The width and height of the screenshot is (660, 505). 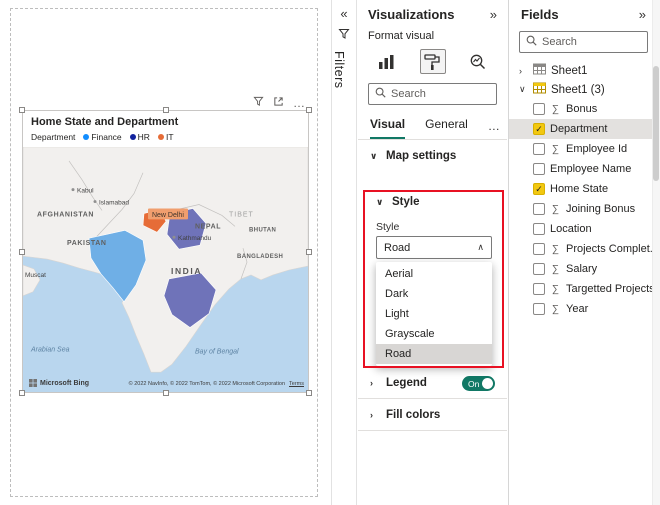 I want to click on visual-legend: Department Finance HR IT, so click(x=165, y=135).